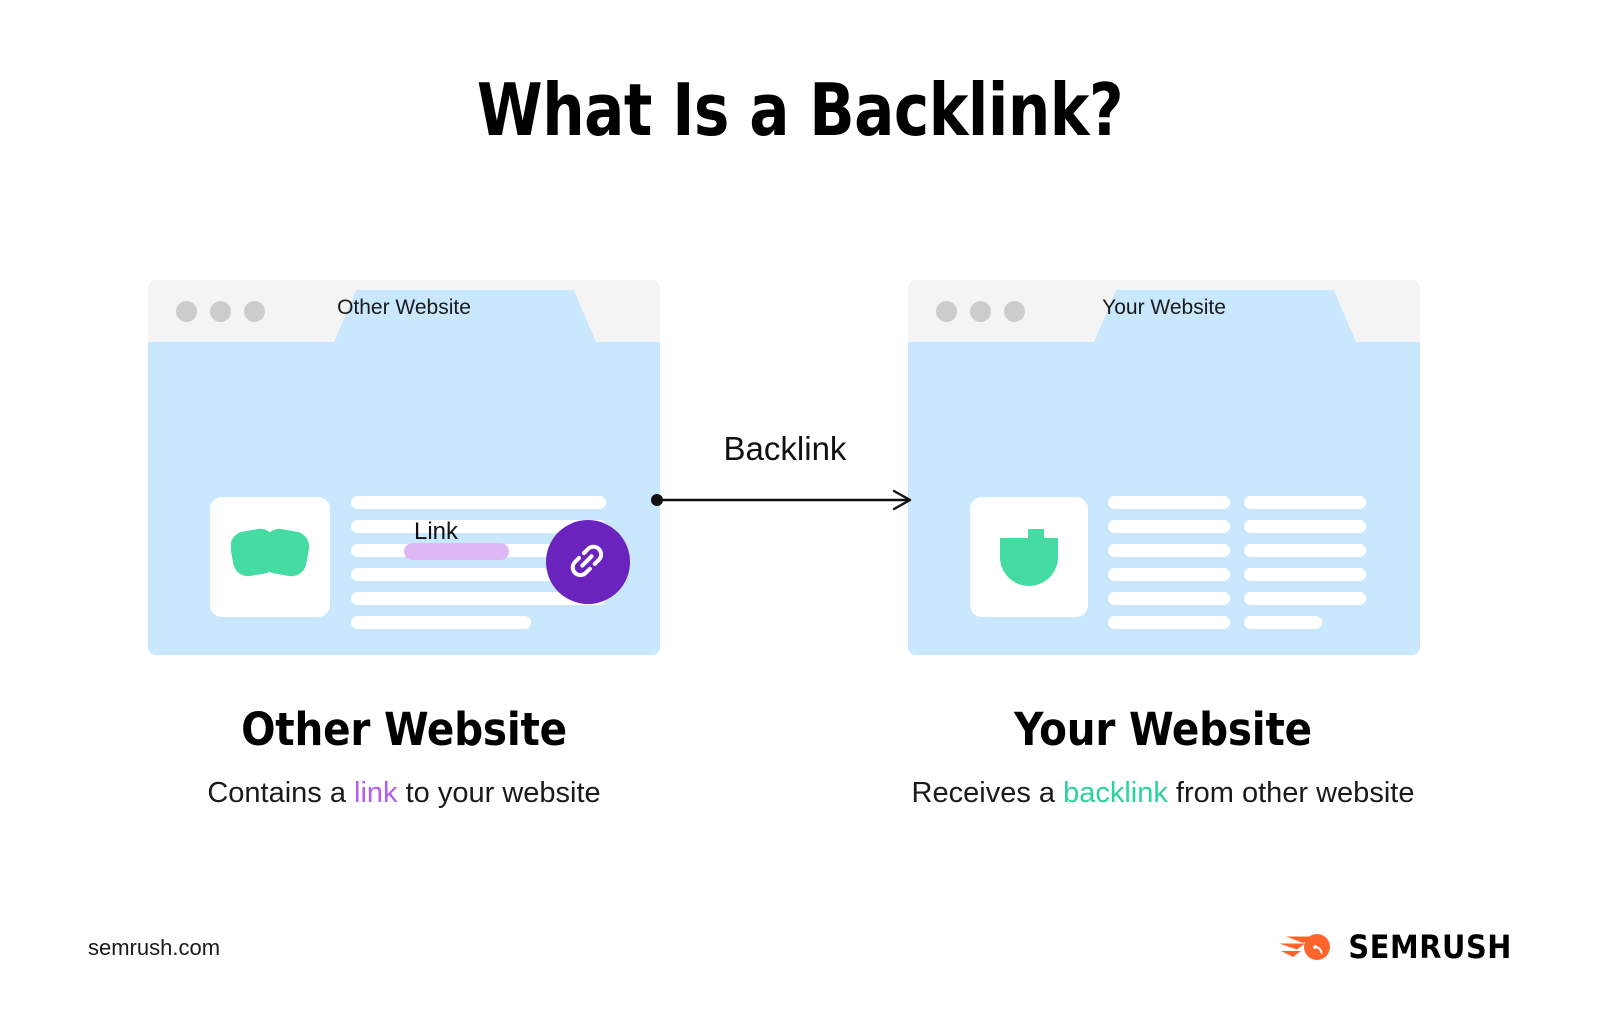  Describe the element at coordinates (1305, 947) in the screenshot. I see `semrush-comet-icon` at that location.